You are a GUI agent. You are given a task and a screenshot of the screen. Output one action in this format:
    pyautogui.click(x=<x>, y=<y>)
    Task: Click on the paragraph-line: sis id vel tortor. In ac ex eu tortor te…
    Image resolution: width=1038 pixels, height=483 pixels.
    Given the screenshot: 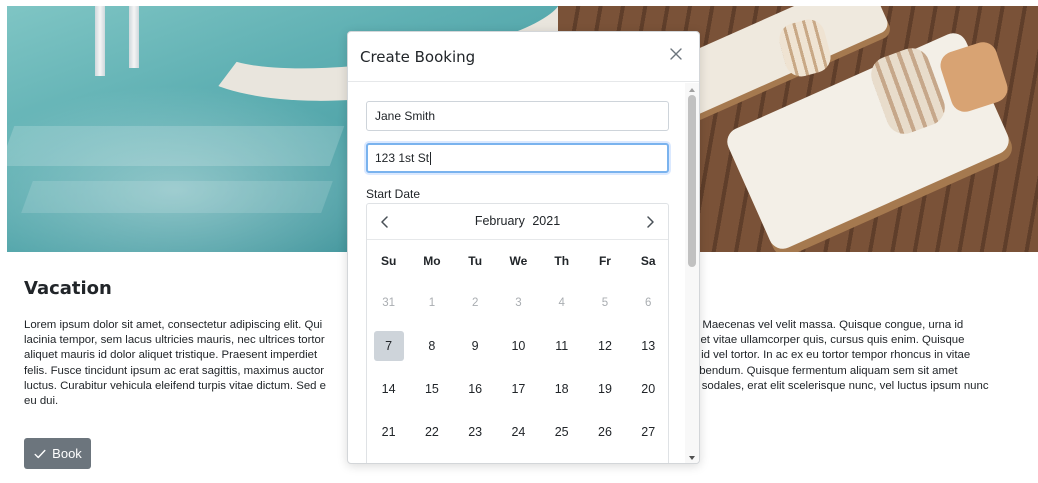 What is the action you would take?
    pyautogui.click(x=827, y=355)
    